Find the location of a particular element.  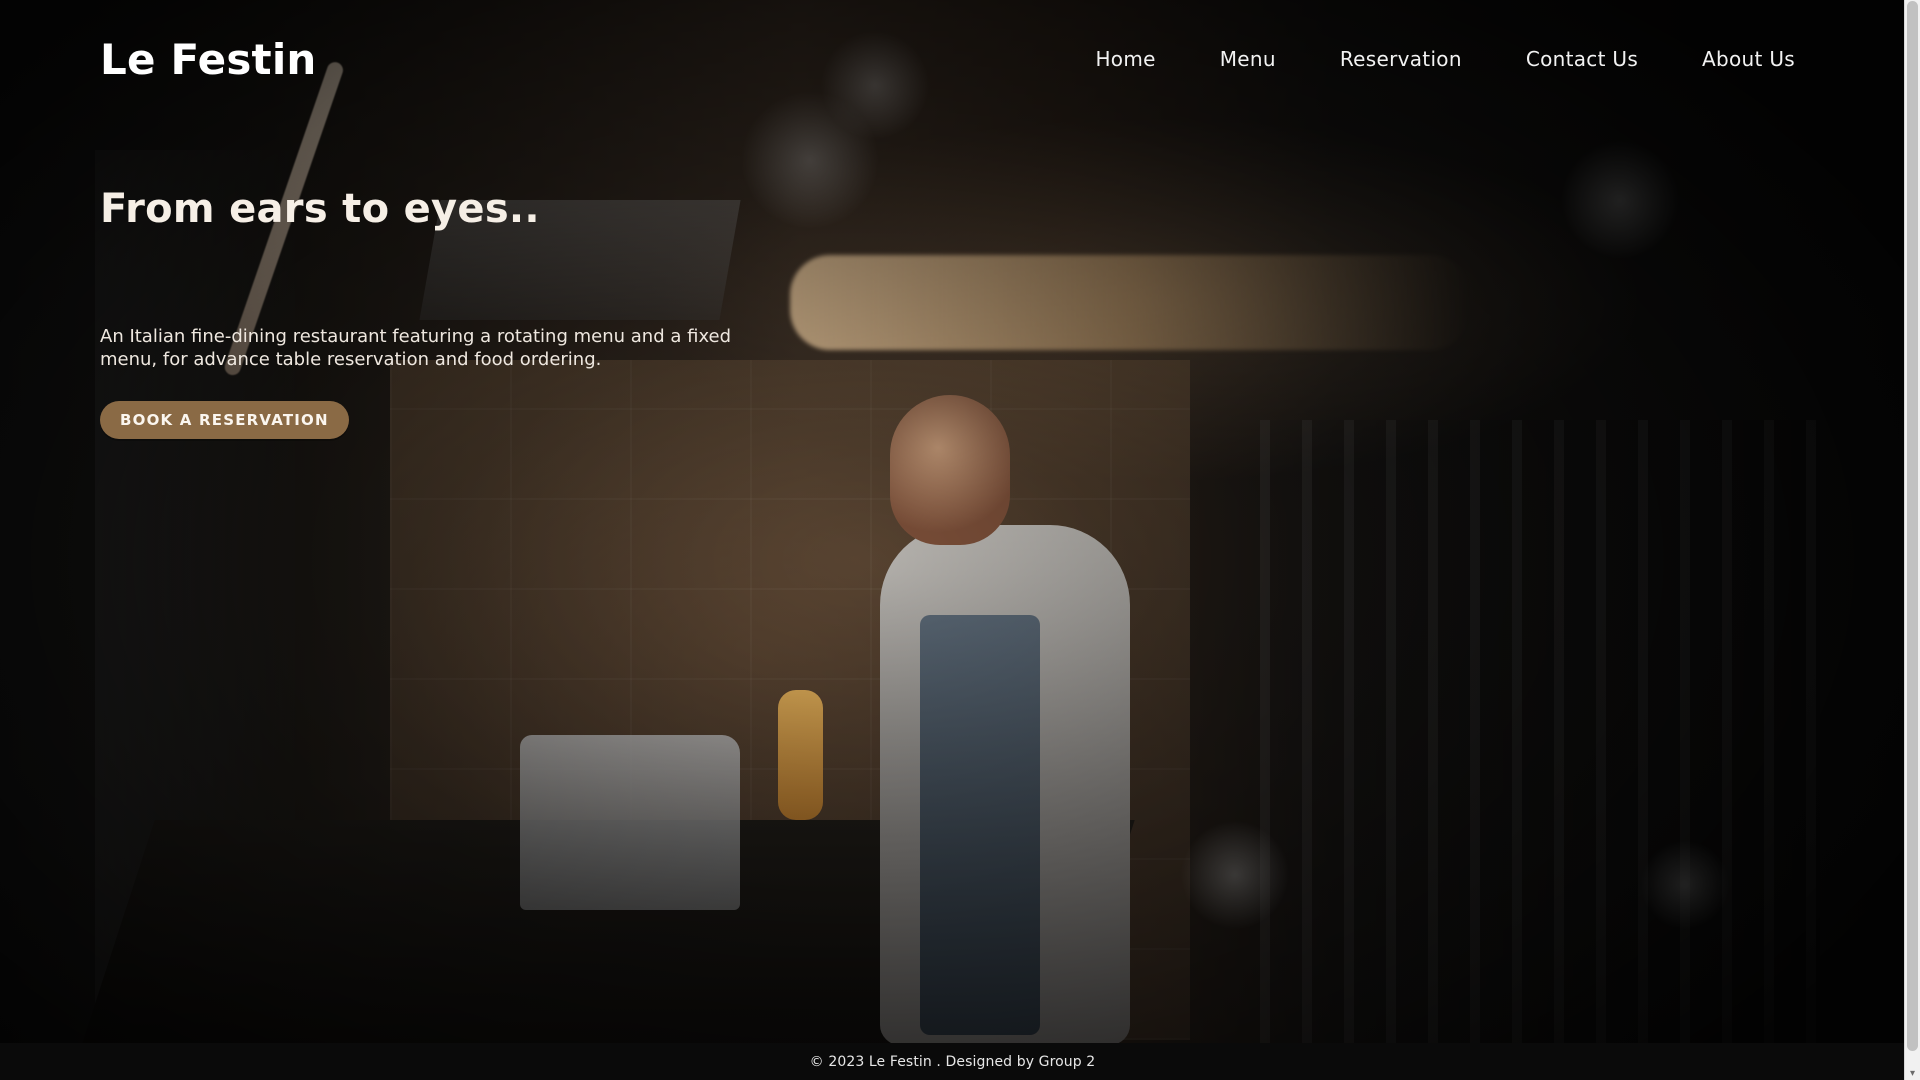

nav-menu-link: Menu is located at coordinates (1248, 59).